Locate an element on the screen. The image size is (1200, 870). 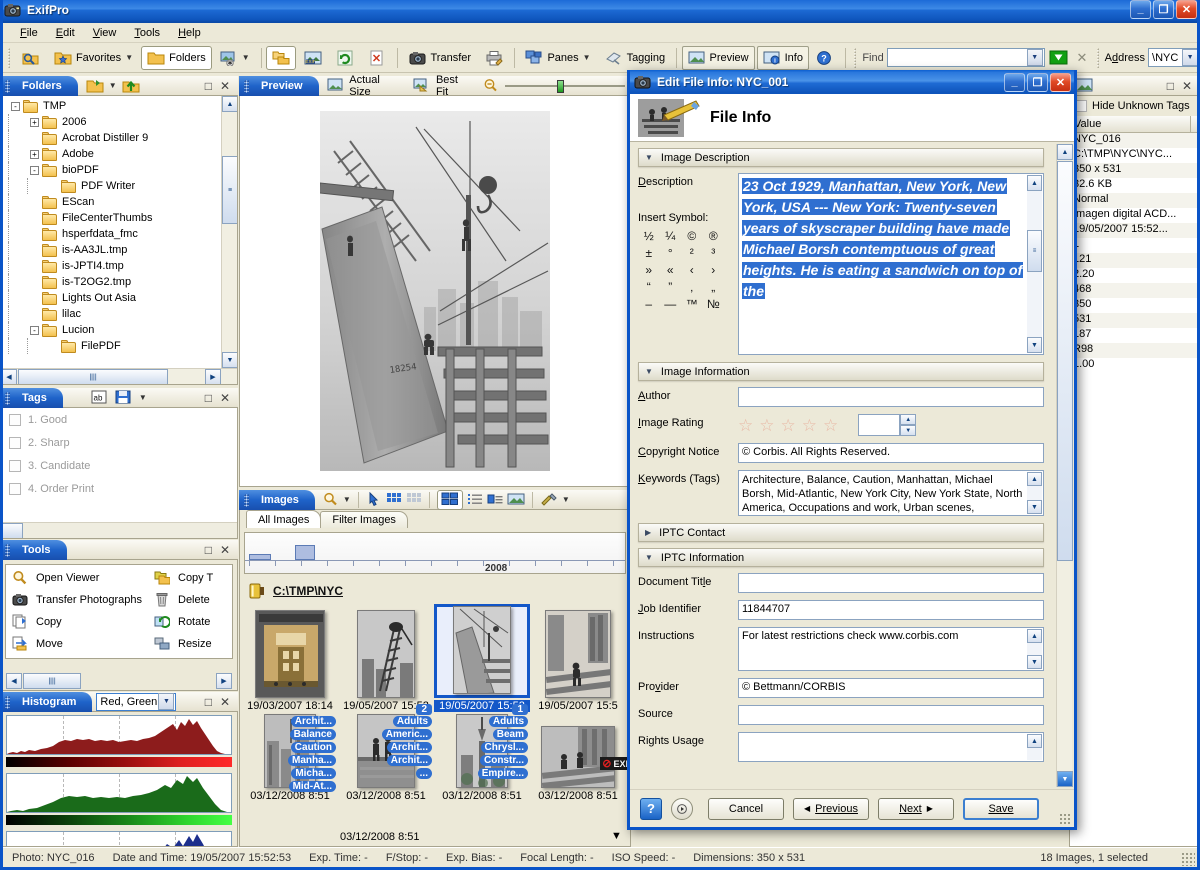
filmstrip-icon is located at coordinates (516, 500).